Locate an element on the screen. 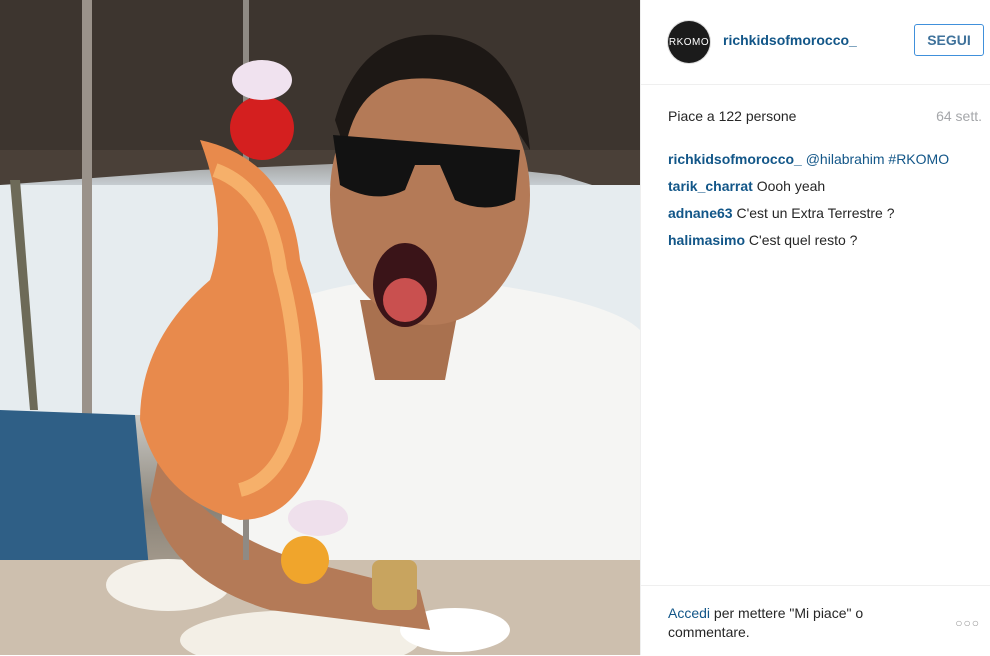  comment-item: tarik_charrat Oooh yeah is located at coordinates (825, 186).